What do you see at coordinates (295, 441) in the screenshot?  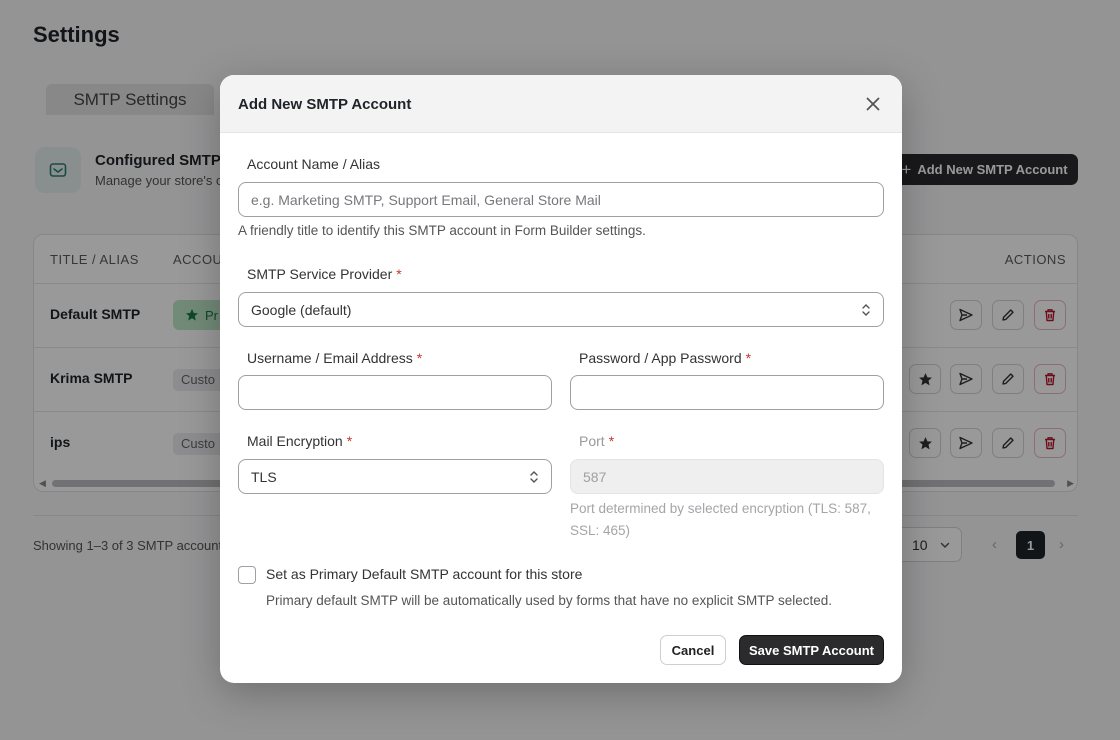 I see `encryption-label-text: Mail Encryption` at bounding box center [295, 441].